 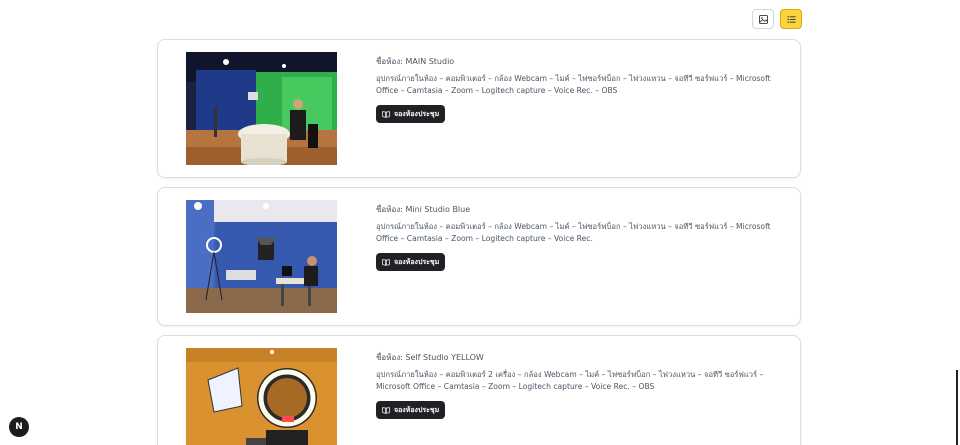 I want to click on list-icon, so click(x=791, y=19).